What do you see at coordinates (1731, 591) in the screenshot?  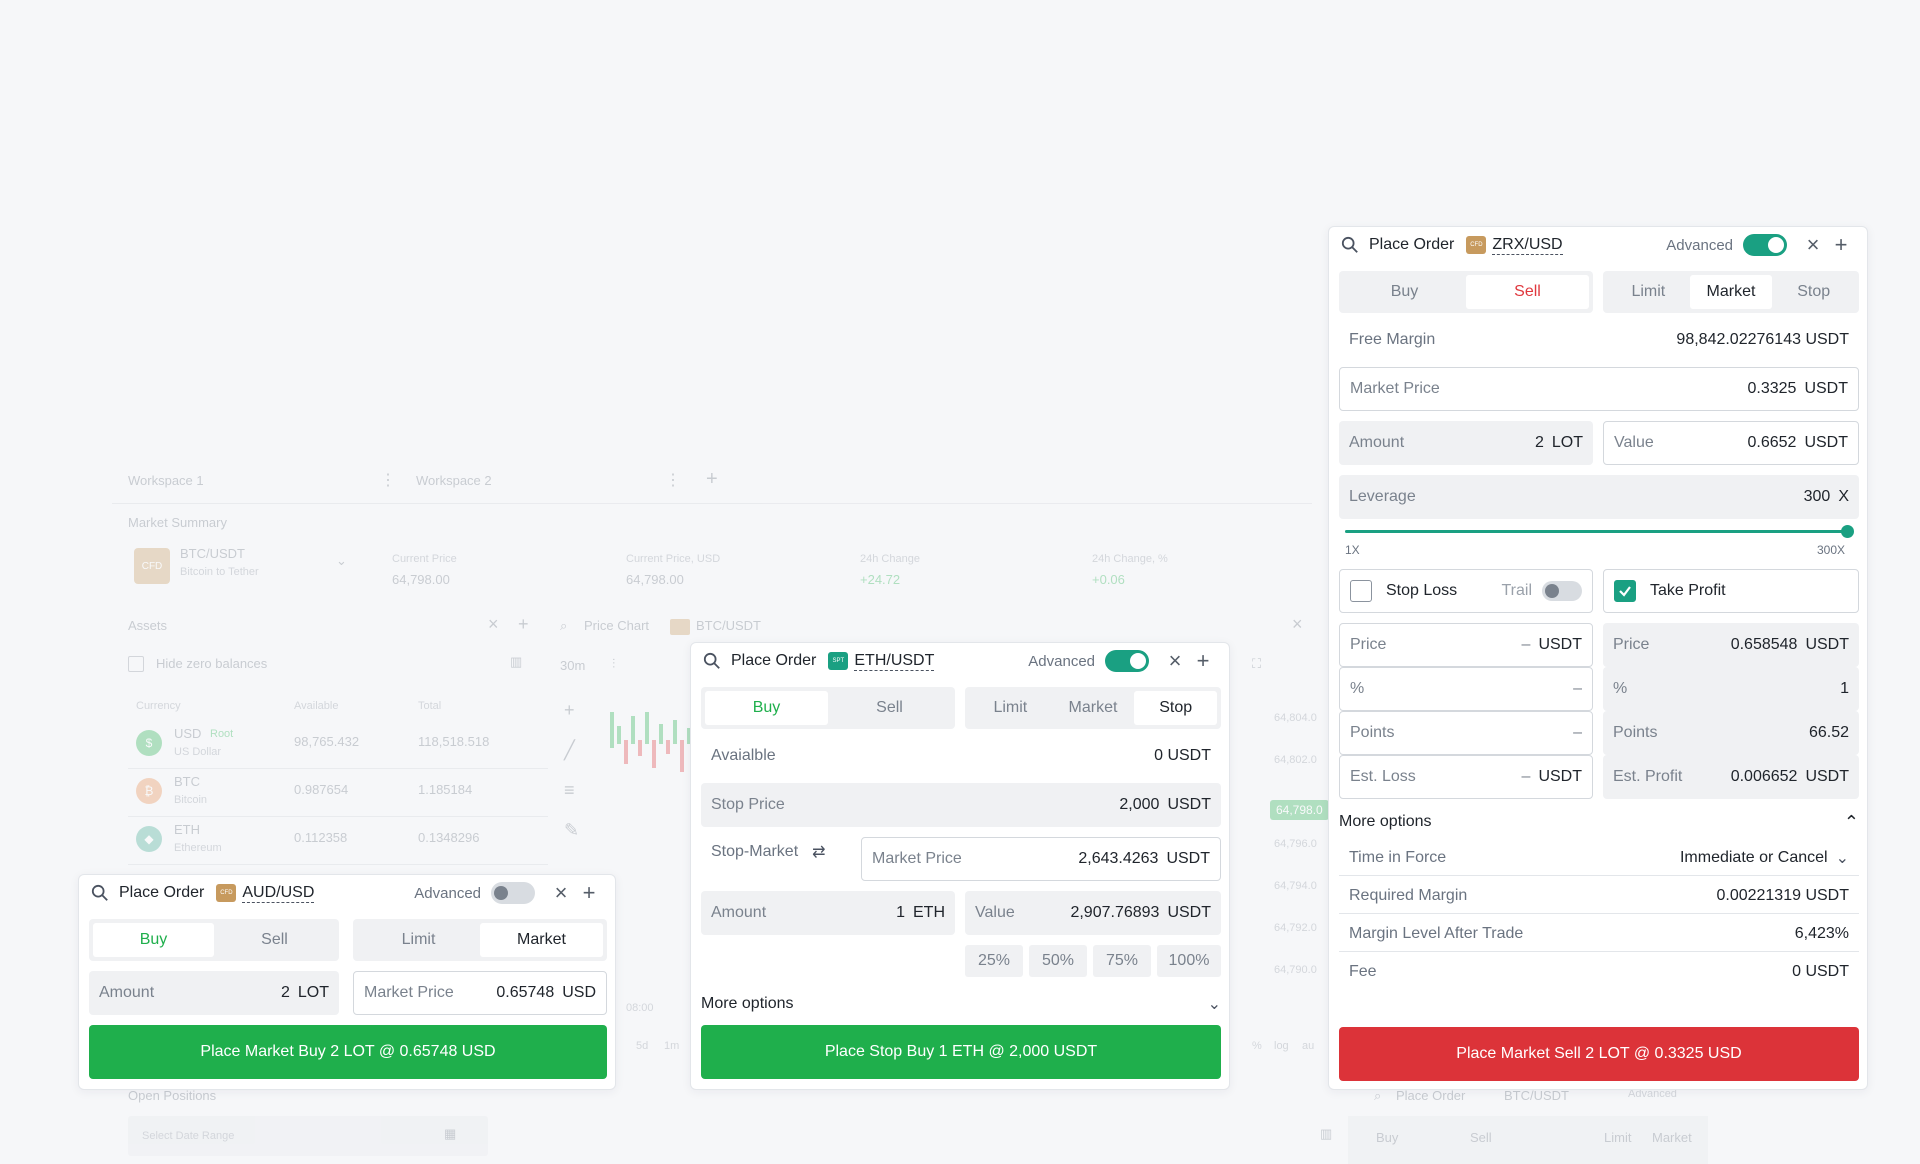 I see `take-profit-toggle: Take Profit` at bounding box center [1731, 591].